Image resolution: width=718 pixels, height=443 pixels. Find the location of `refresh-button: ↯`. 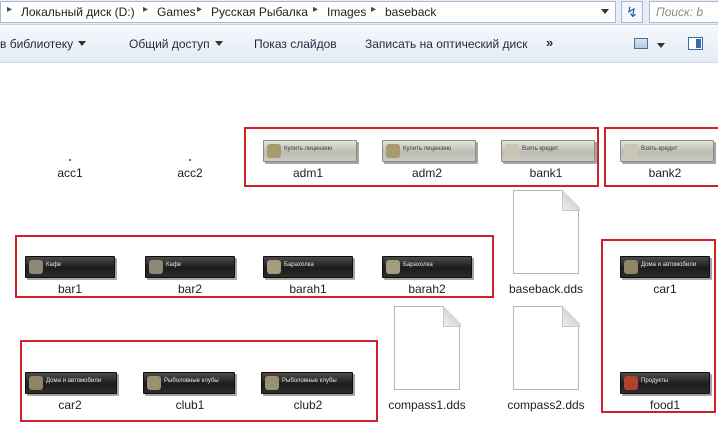

refresh-button: ↯ is located at coordinates (632, 12).